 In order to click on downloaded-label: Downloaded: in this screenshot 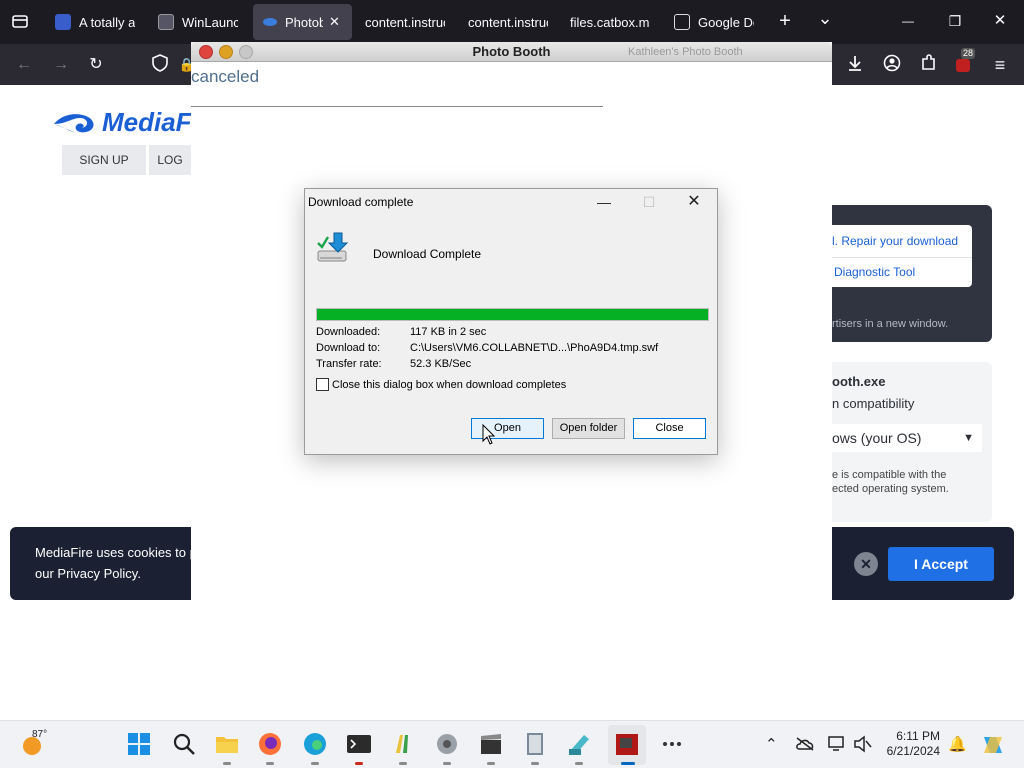, I will do `click(348, 332)`.